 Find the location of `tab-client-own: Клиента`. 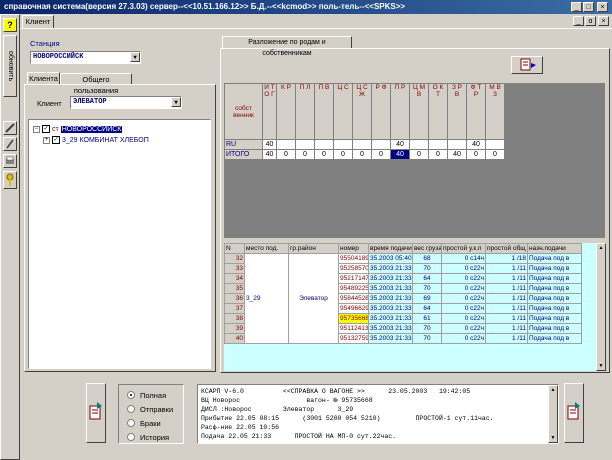

tab-client-own: Клиента is located at coordinates (43, 78).